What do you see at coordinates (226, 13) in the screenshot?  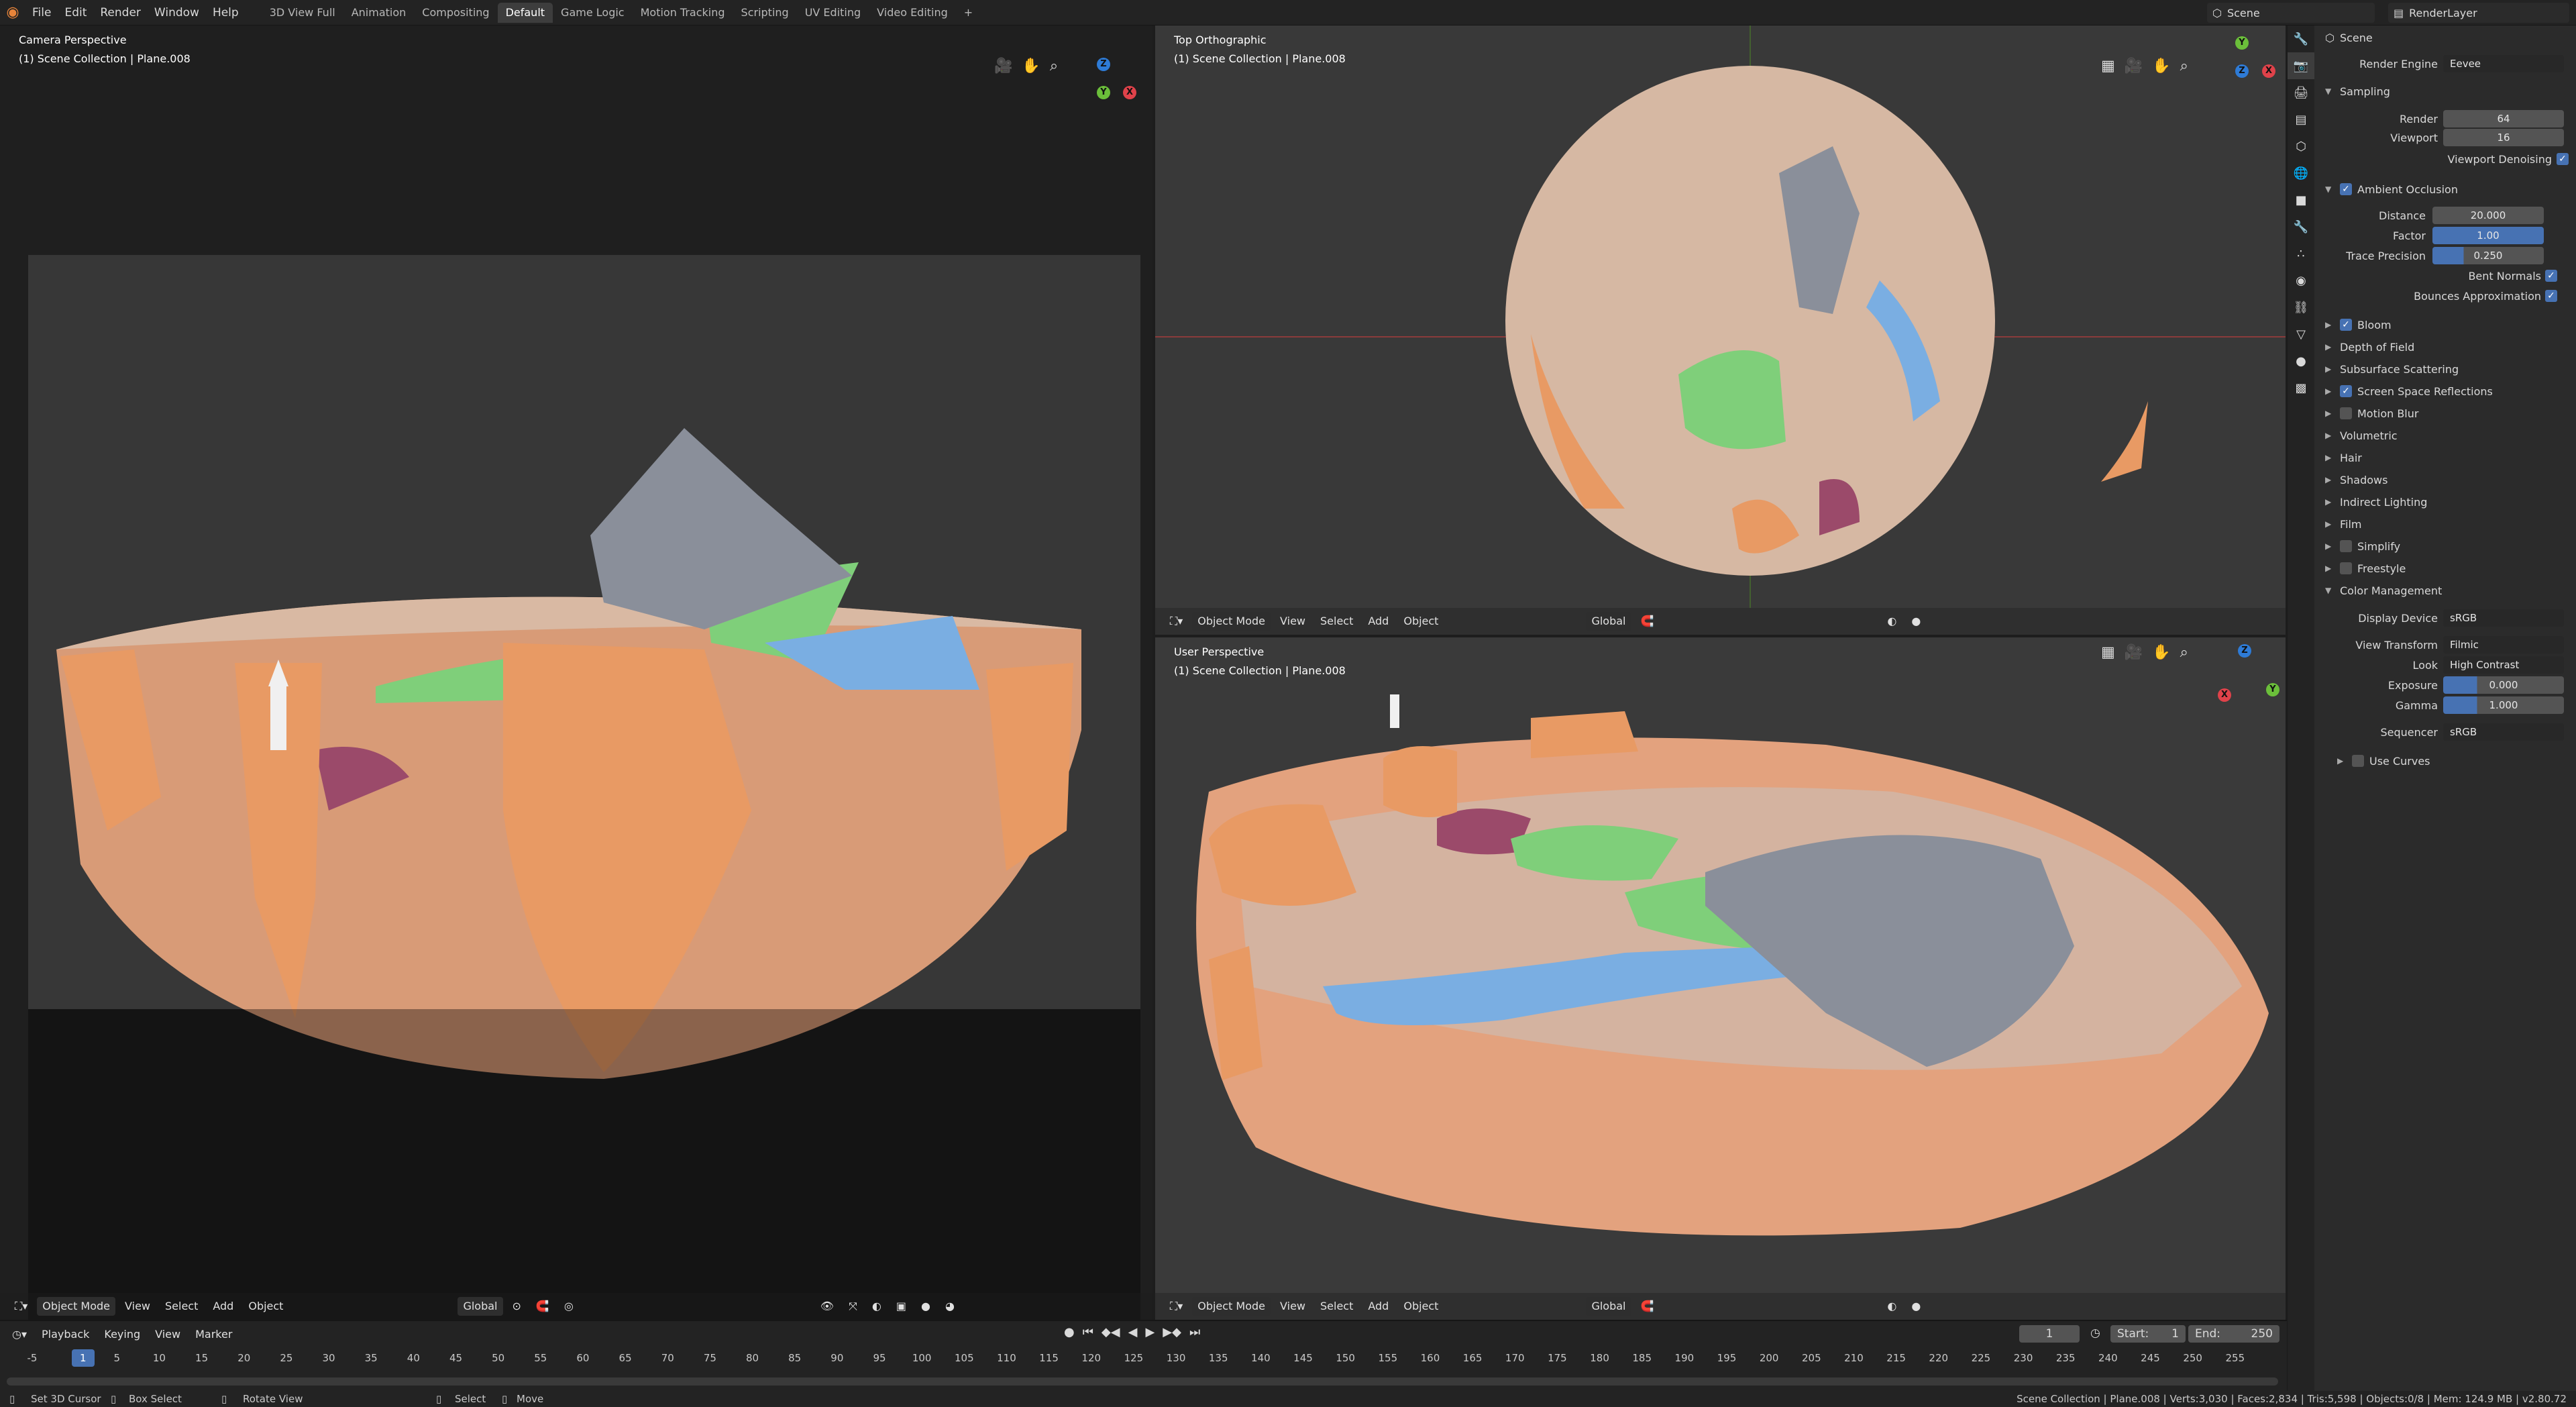 I see `menu-help: Help` at bounding box center [226, 13].